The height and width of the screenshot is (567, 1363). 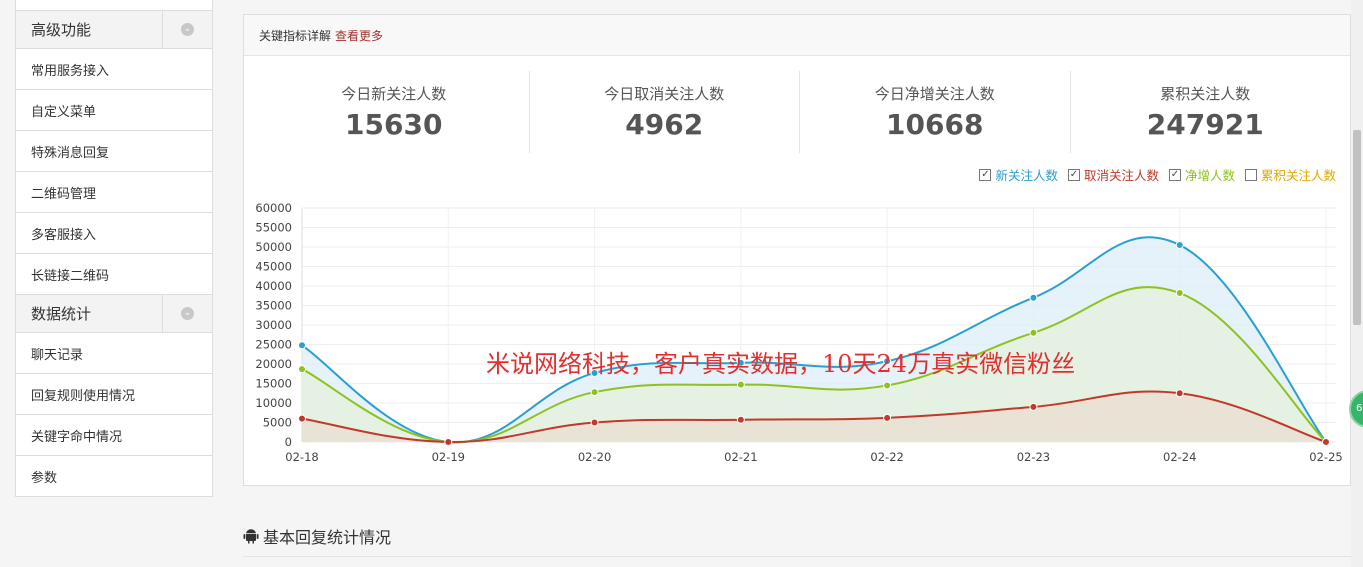 What do you see at coordinates (114, 110) in the screenshot?
I see `sidebar-item-custom-menu: 自定义菜单` at bounding box center [114, 110].